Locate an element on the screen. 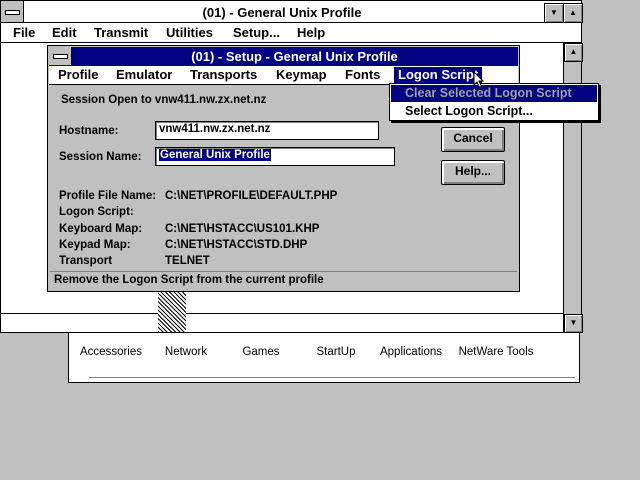 This screenshot has width=640, height=480. dialog-menu-keymap: Keymap is located at coordinates (301, 74).